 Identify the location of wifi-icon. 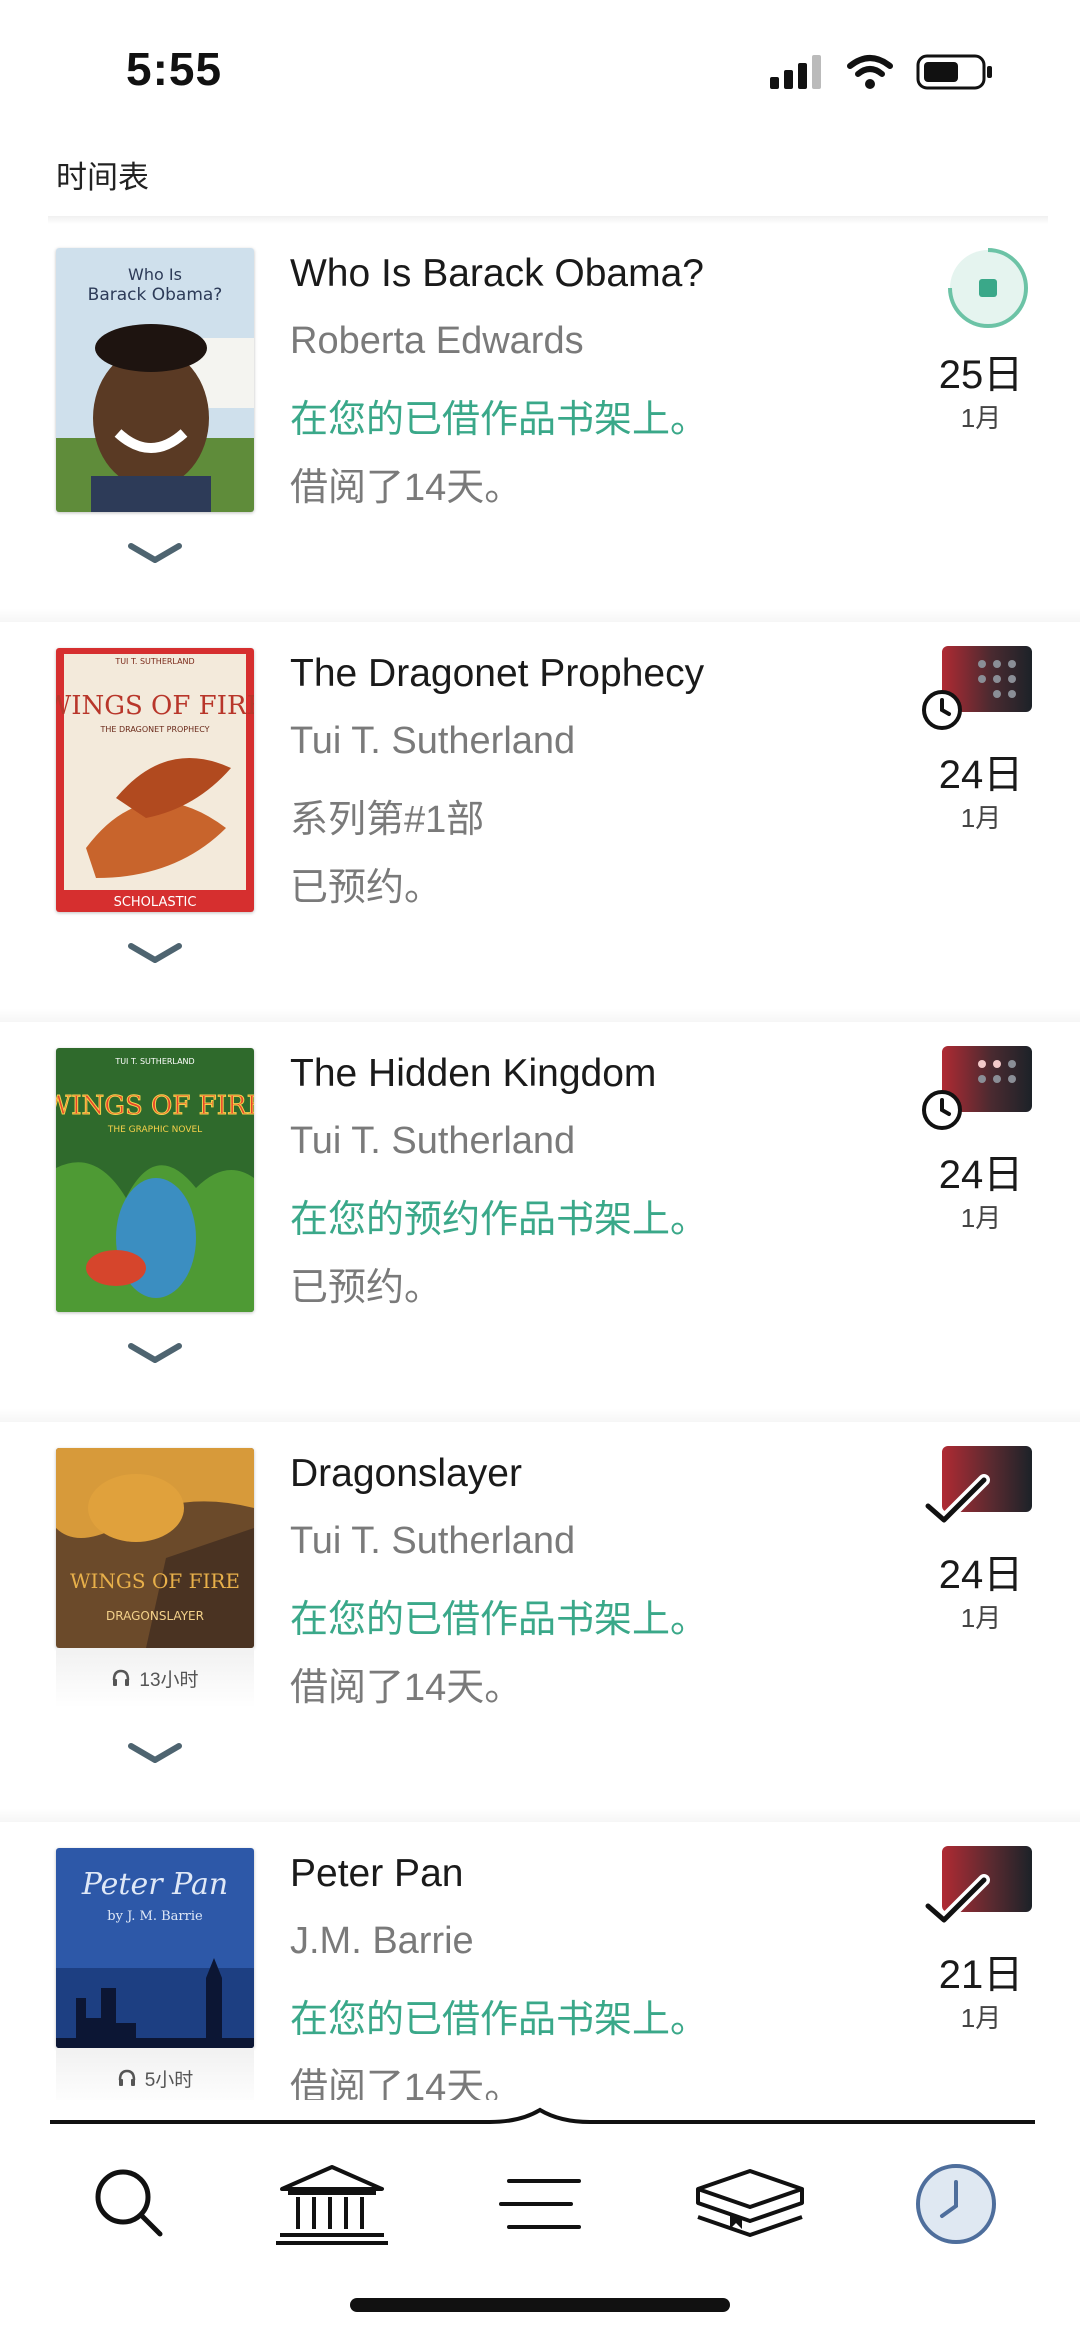
(870, 72).